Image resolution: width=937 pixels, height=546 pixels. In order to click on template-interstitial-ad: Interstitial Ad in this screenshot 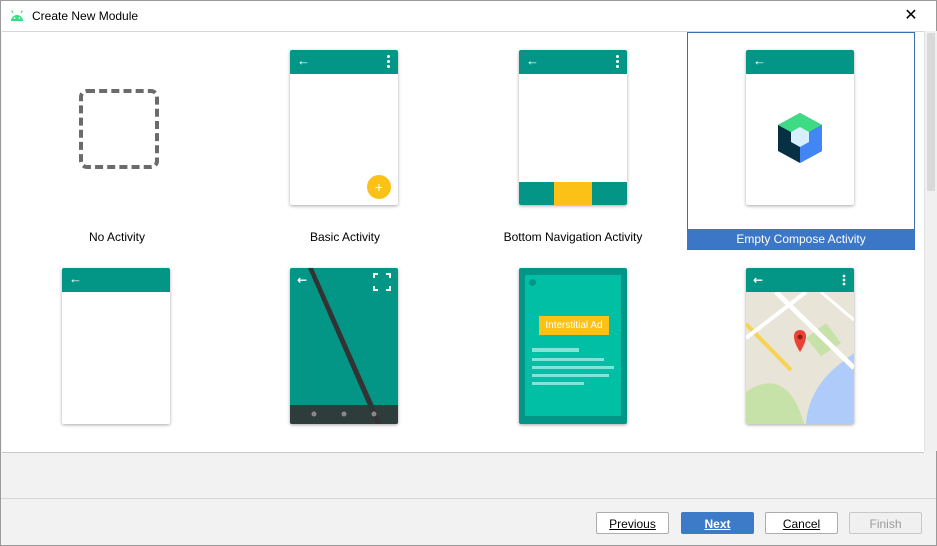, I will do `click(573, 351)`.